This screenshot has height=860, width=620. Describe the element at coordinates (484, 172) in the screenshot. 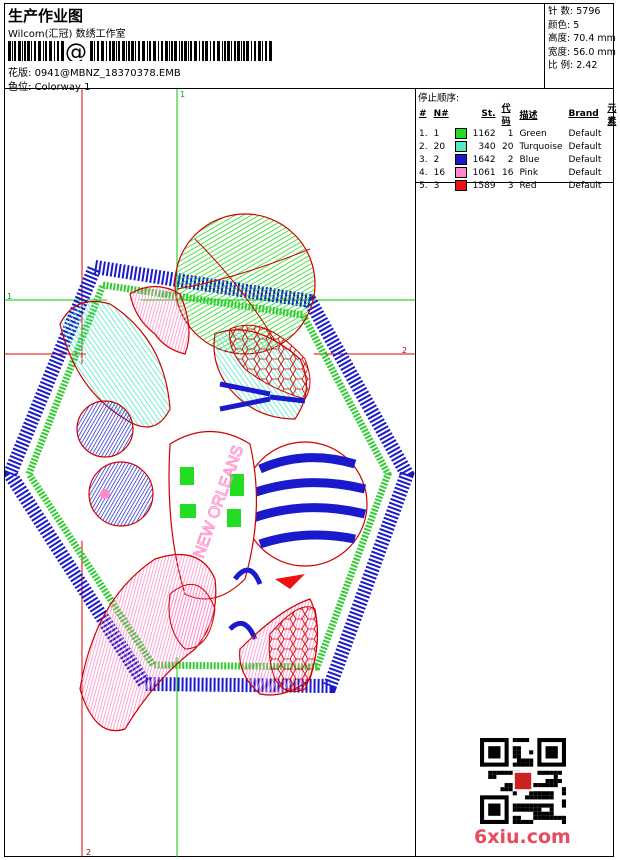

I see `cell-stitches: 1061` at that location.